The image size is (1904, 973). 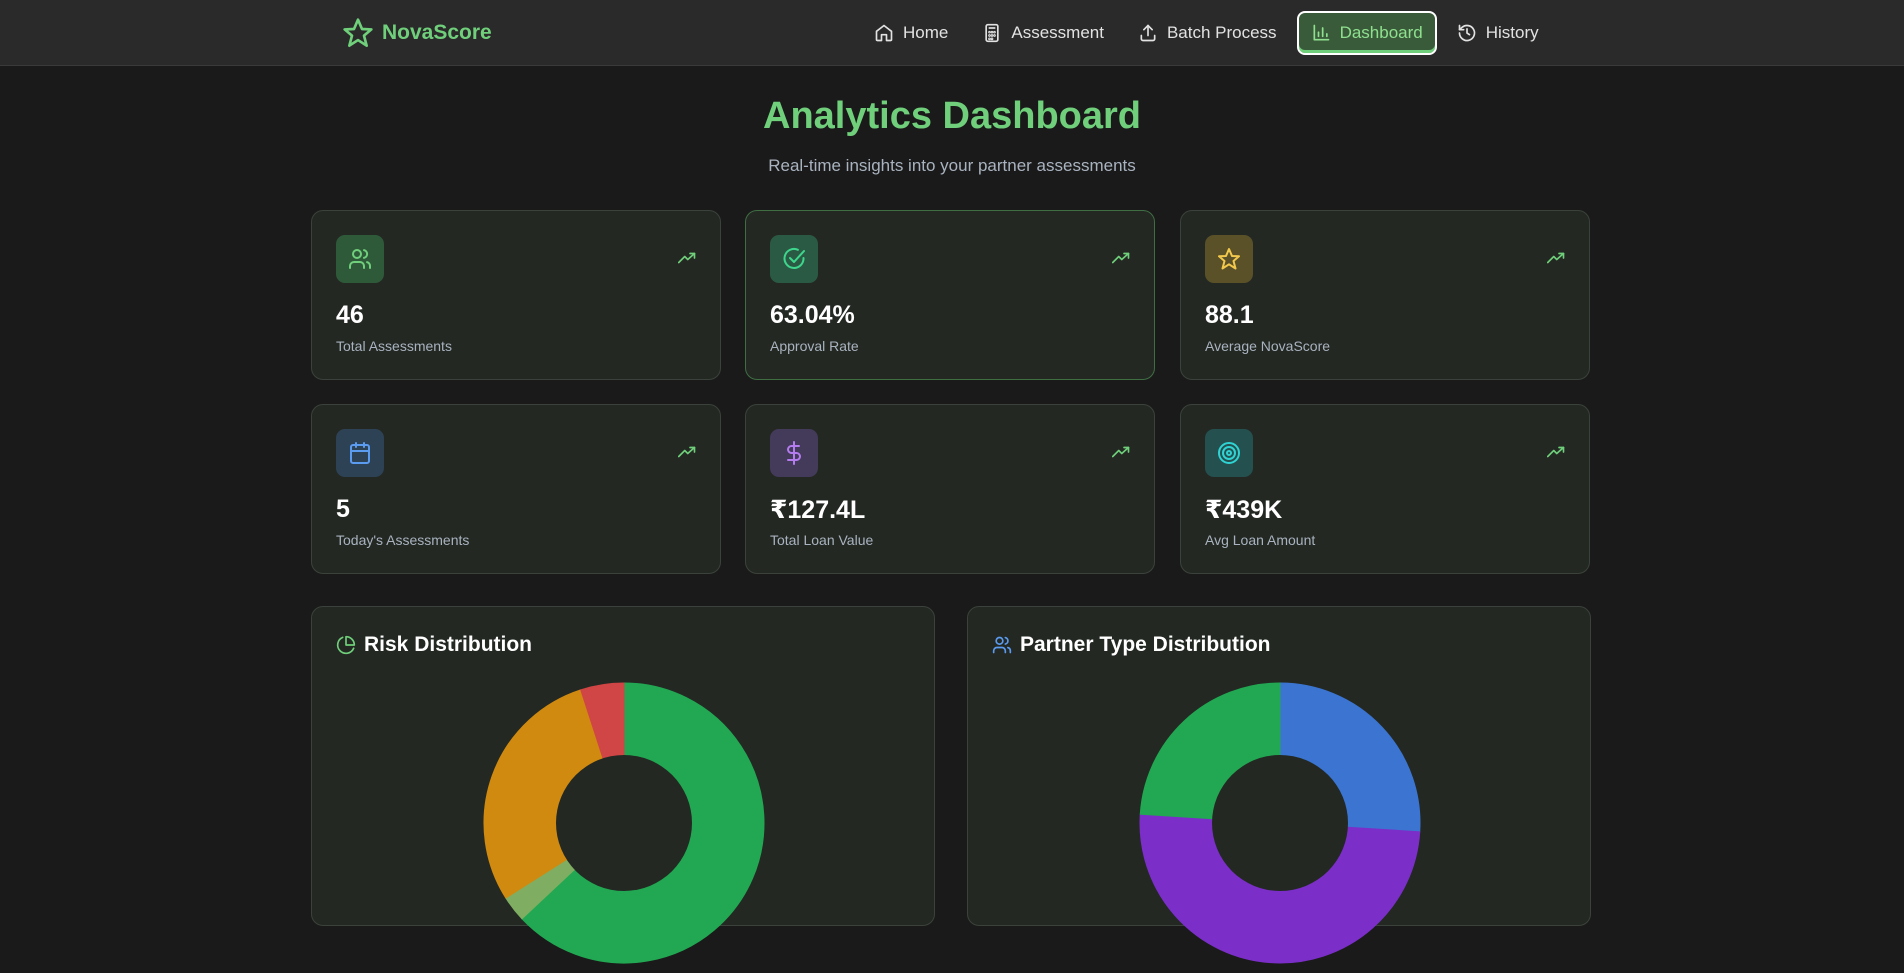 I want to click on stat-card-avg-loan-amount: ₹439K Avg Loan Amount, so click(x=1385, y=489).